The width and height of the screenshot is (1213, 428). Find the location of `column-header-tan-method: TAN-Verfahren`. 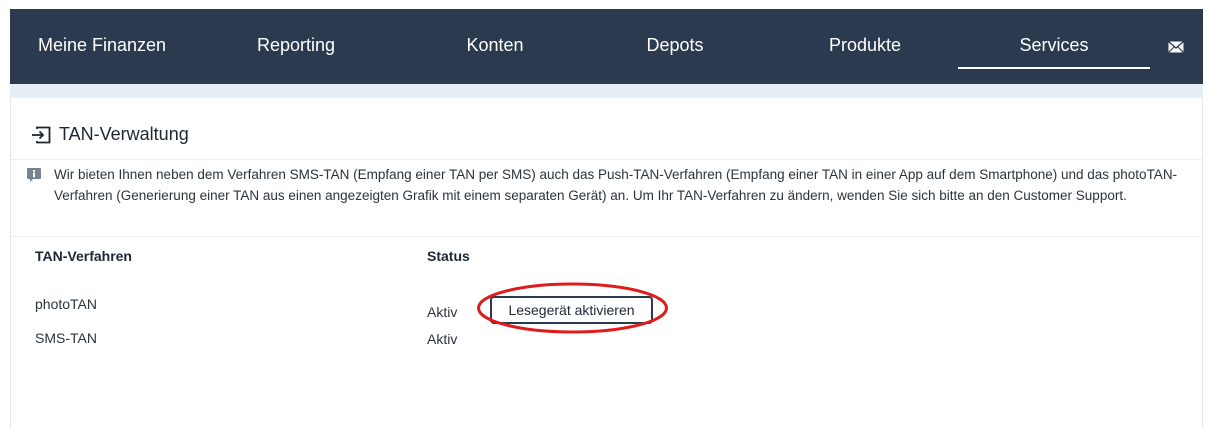

column-header-tan-method: TAN-Verfahren is located at coordinates (83, 256).